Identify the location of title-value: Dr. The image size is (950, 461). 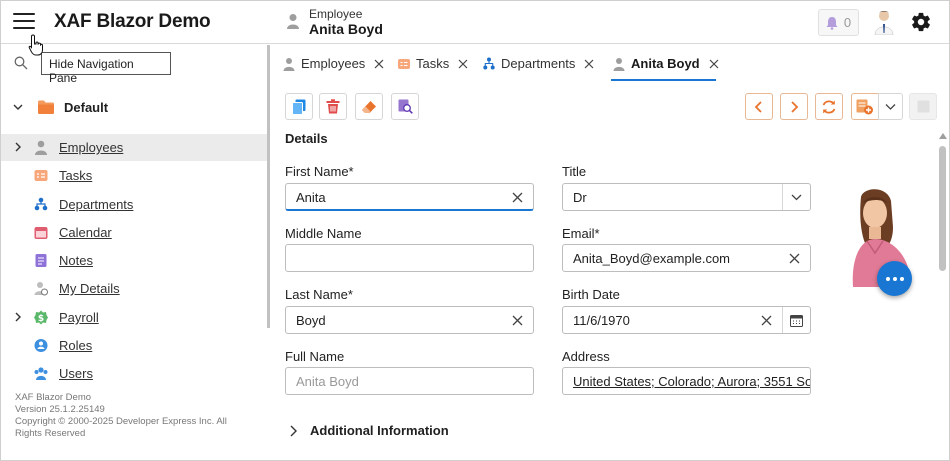
(580, 197).